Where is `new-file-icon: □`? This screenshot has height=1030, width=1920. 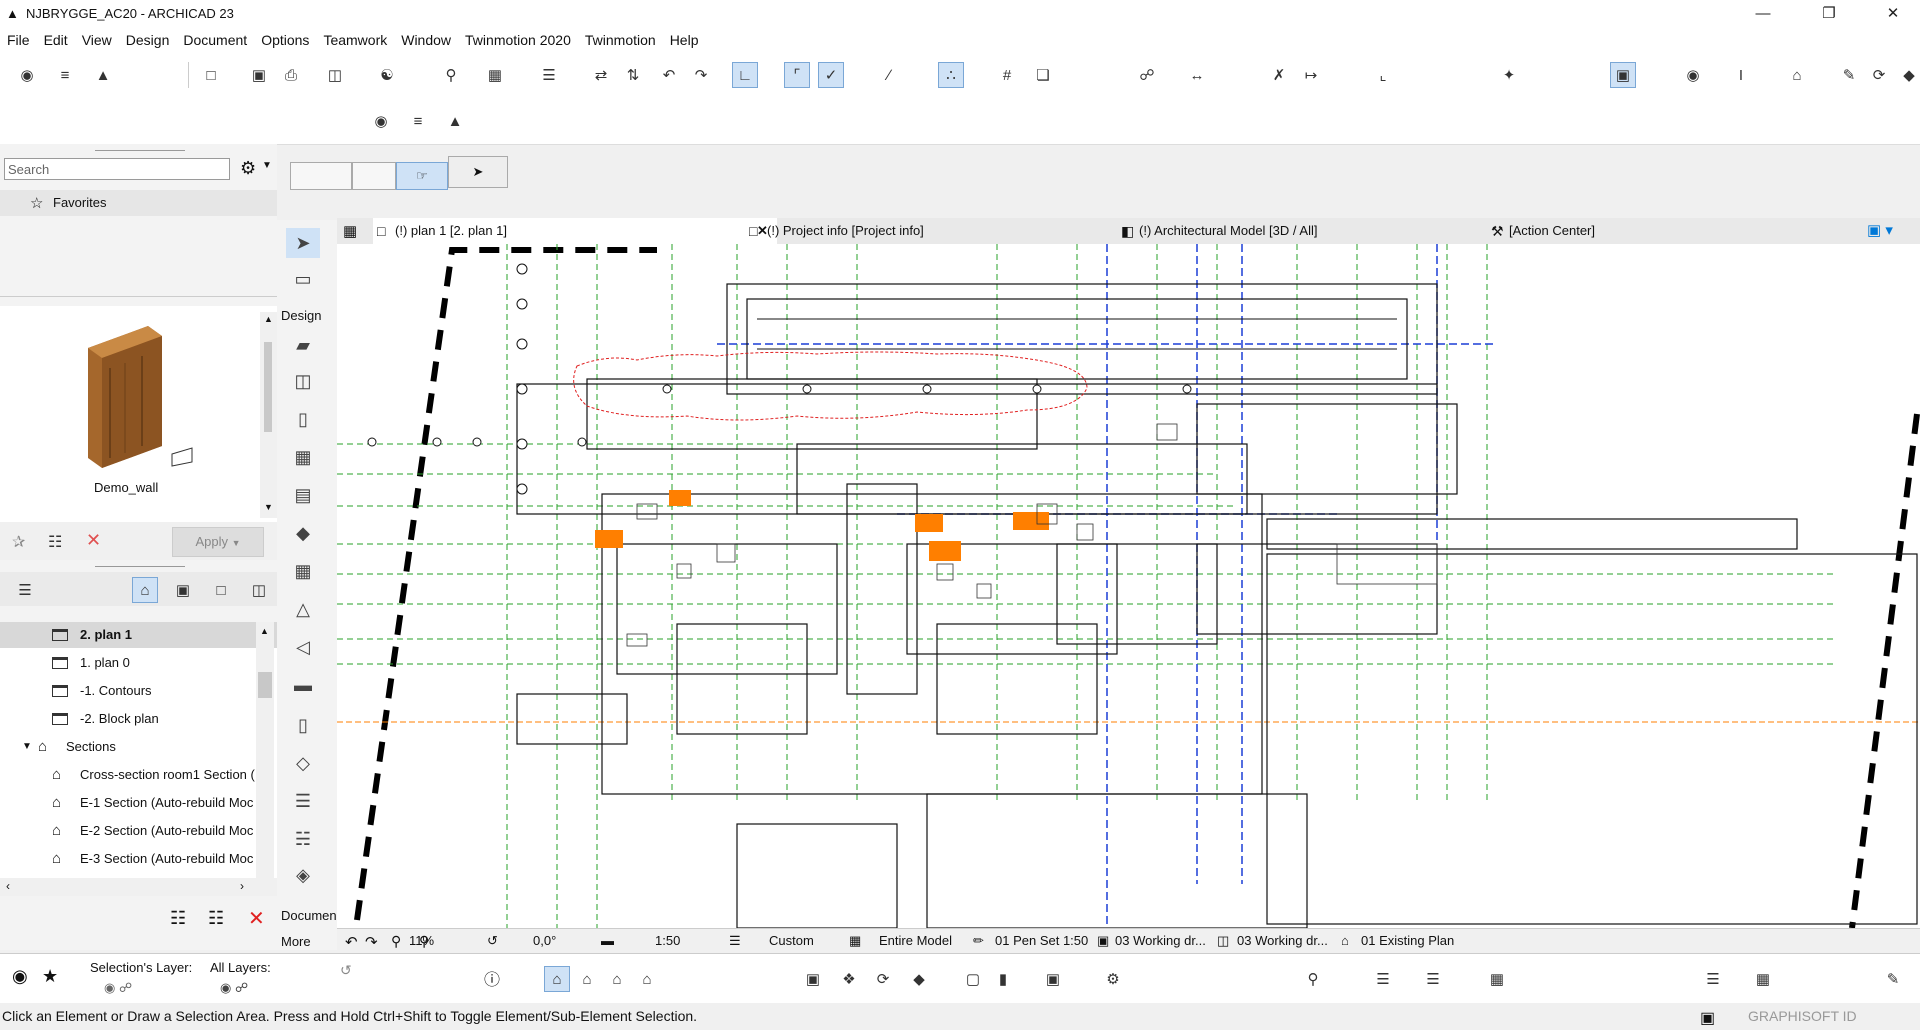 new-file-icon: □ is located at coordinates (211, 75).